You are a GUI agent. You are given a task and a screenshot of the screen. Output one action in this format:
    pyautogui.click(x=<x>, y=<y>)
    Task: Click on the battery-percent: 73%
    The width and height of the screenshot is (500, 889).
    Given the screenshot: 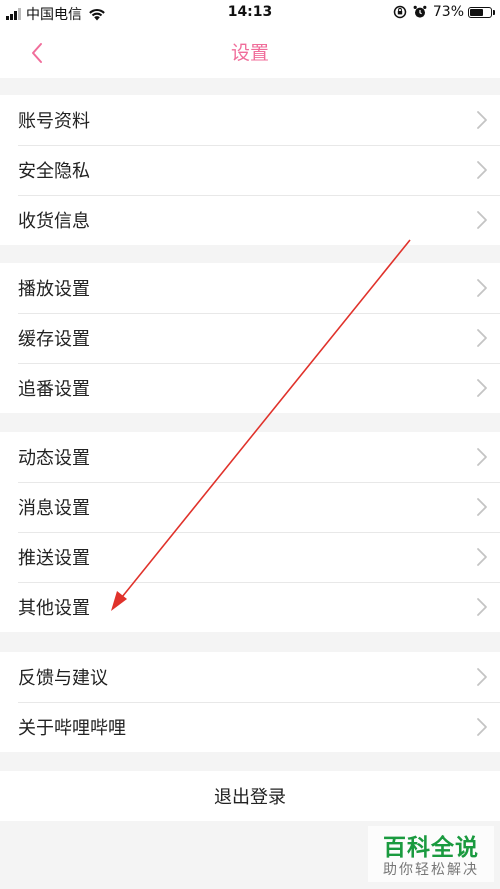 What is the action you would take?
    pyautogui.click(x=448, y=12)
    